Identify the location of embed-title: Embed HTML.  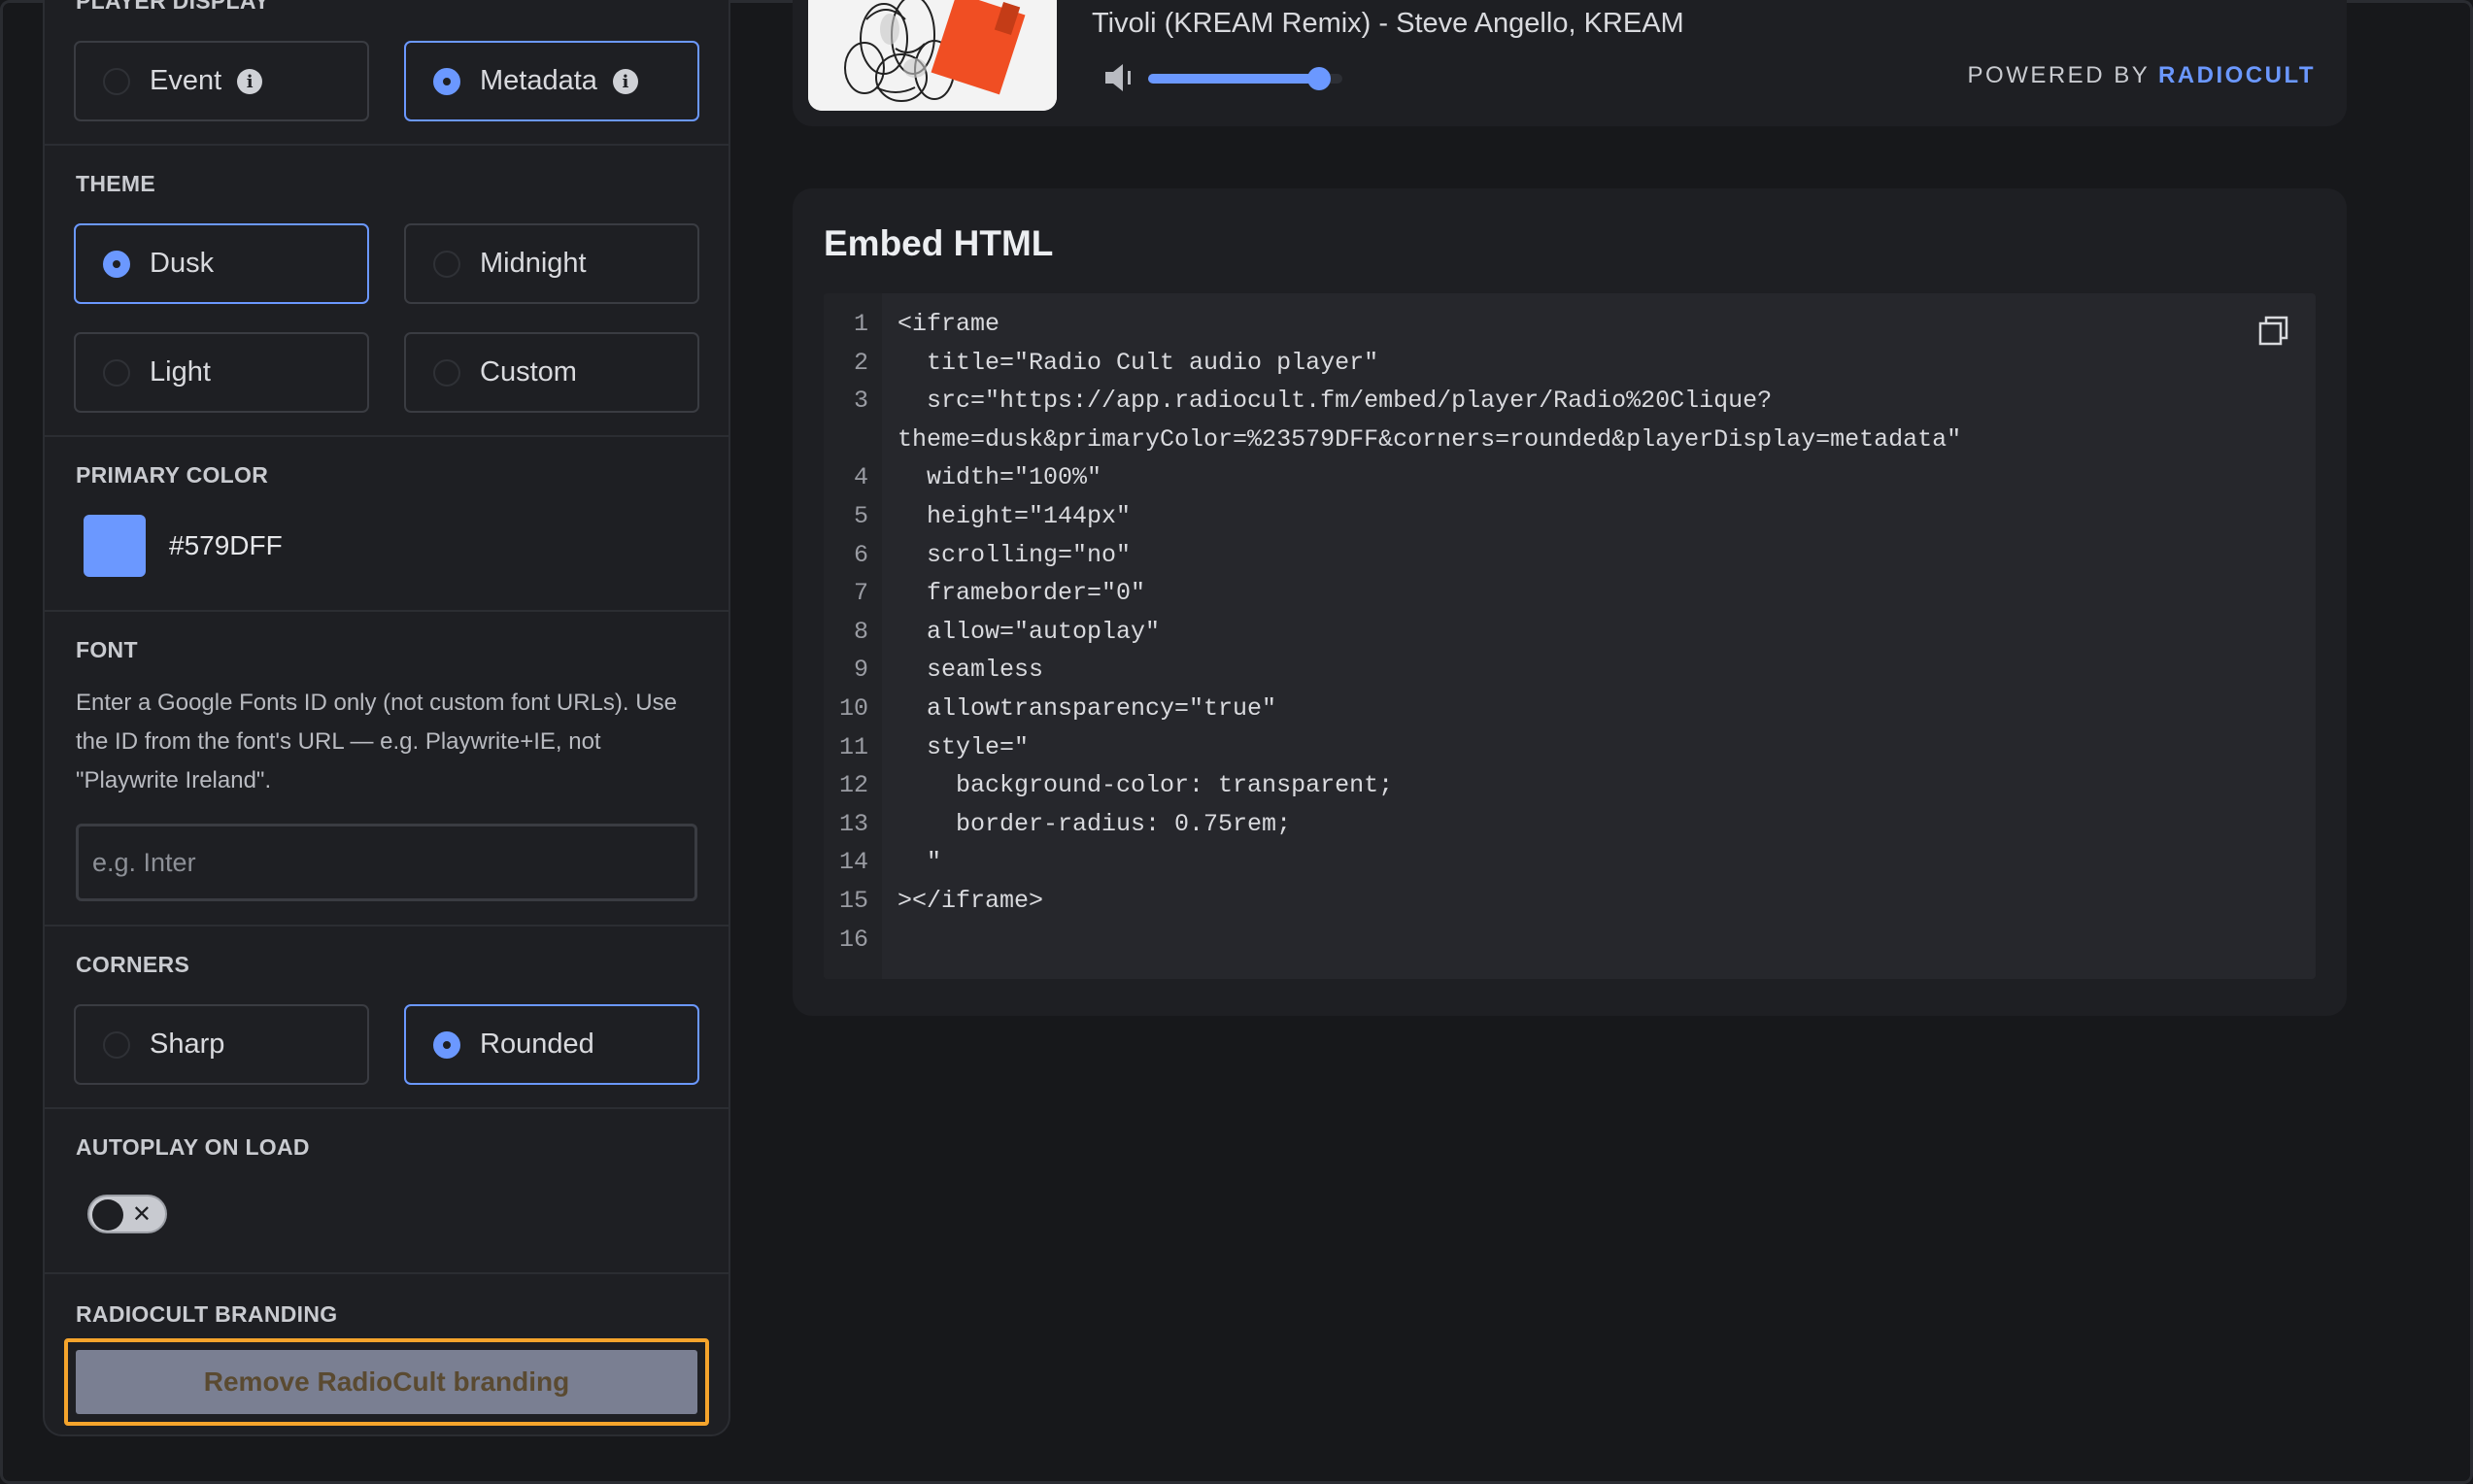
(939, 243).